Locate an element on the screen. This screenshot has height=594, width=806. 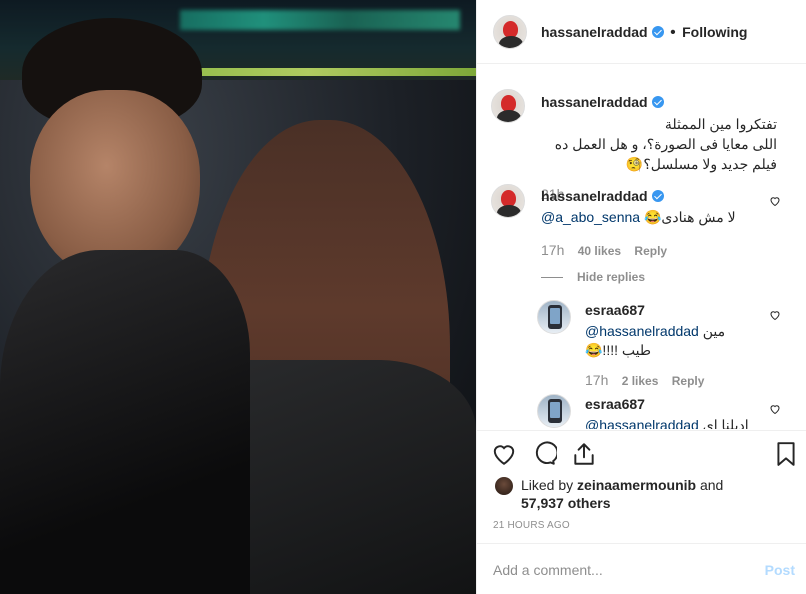
header-username: hassanelraddad is located at coordinates (594, 32).